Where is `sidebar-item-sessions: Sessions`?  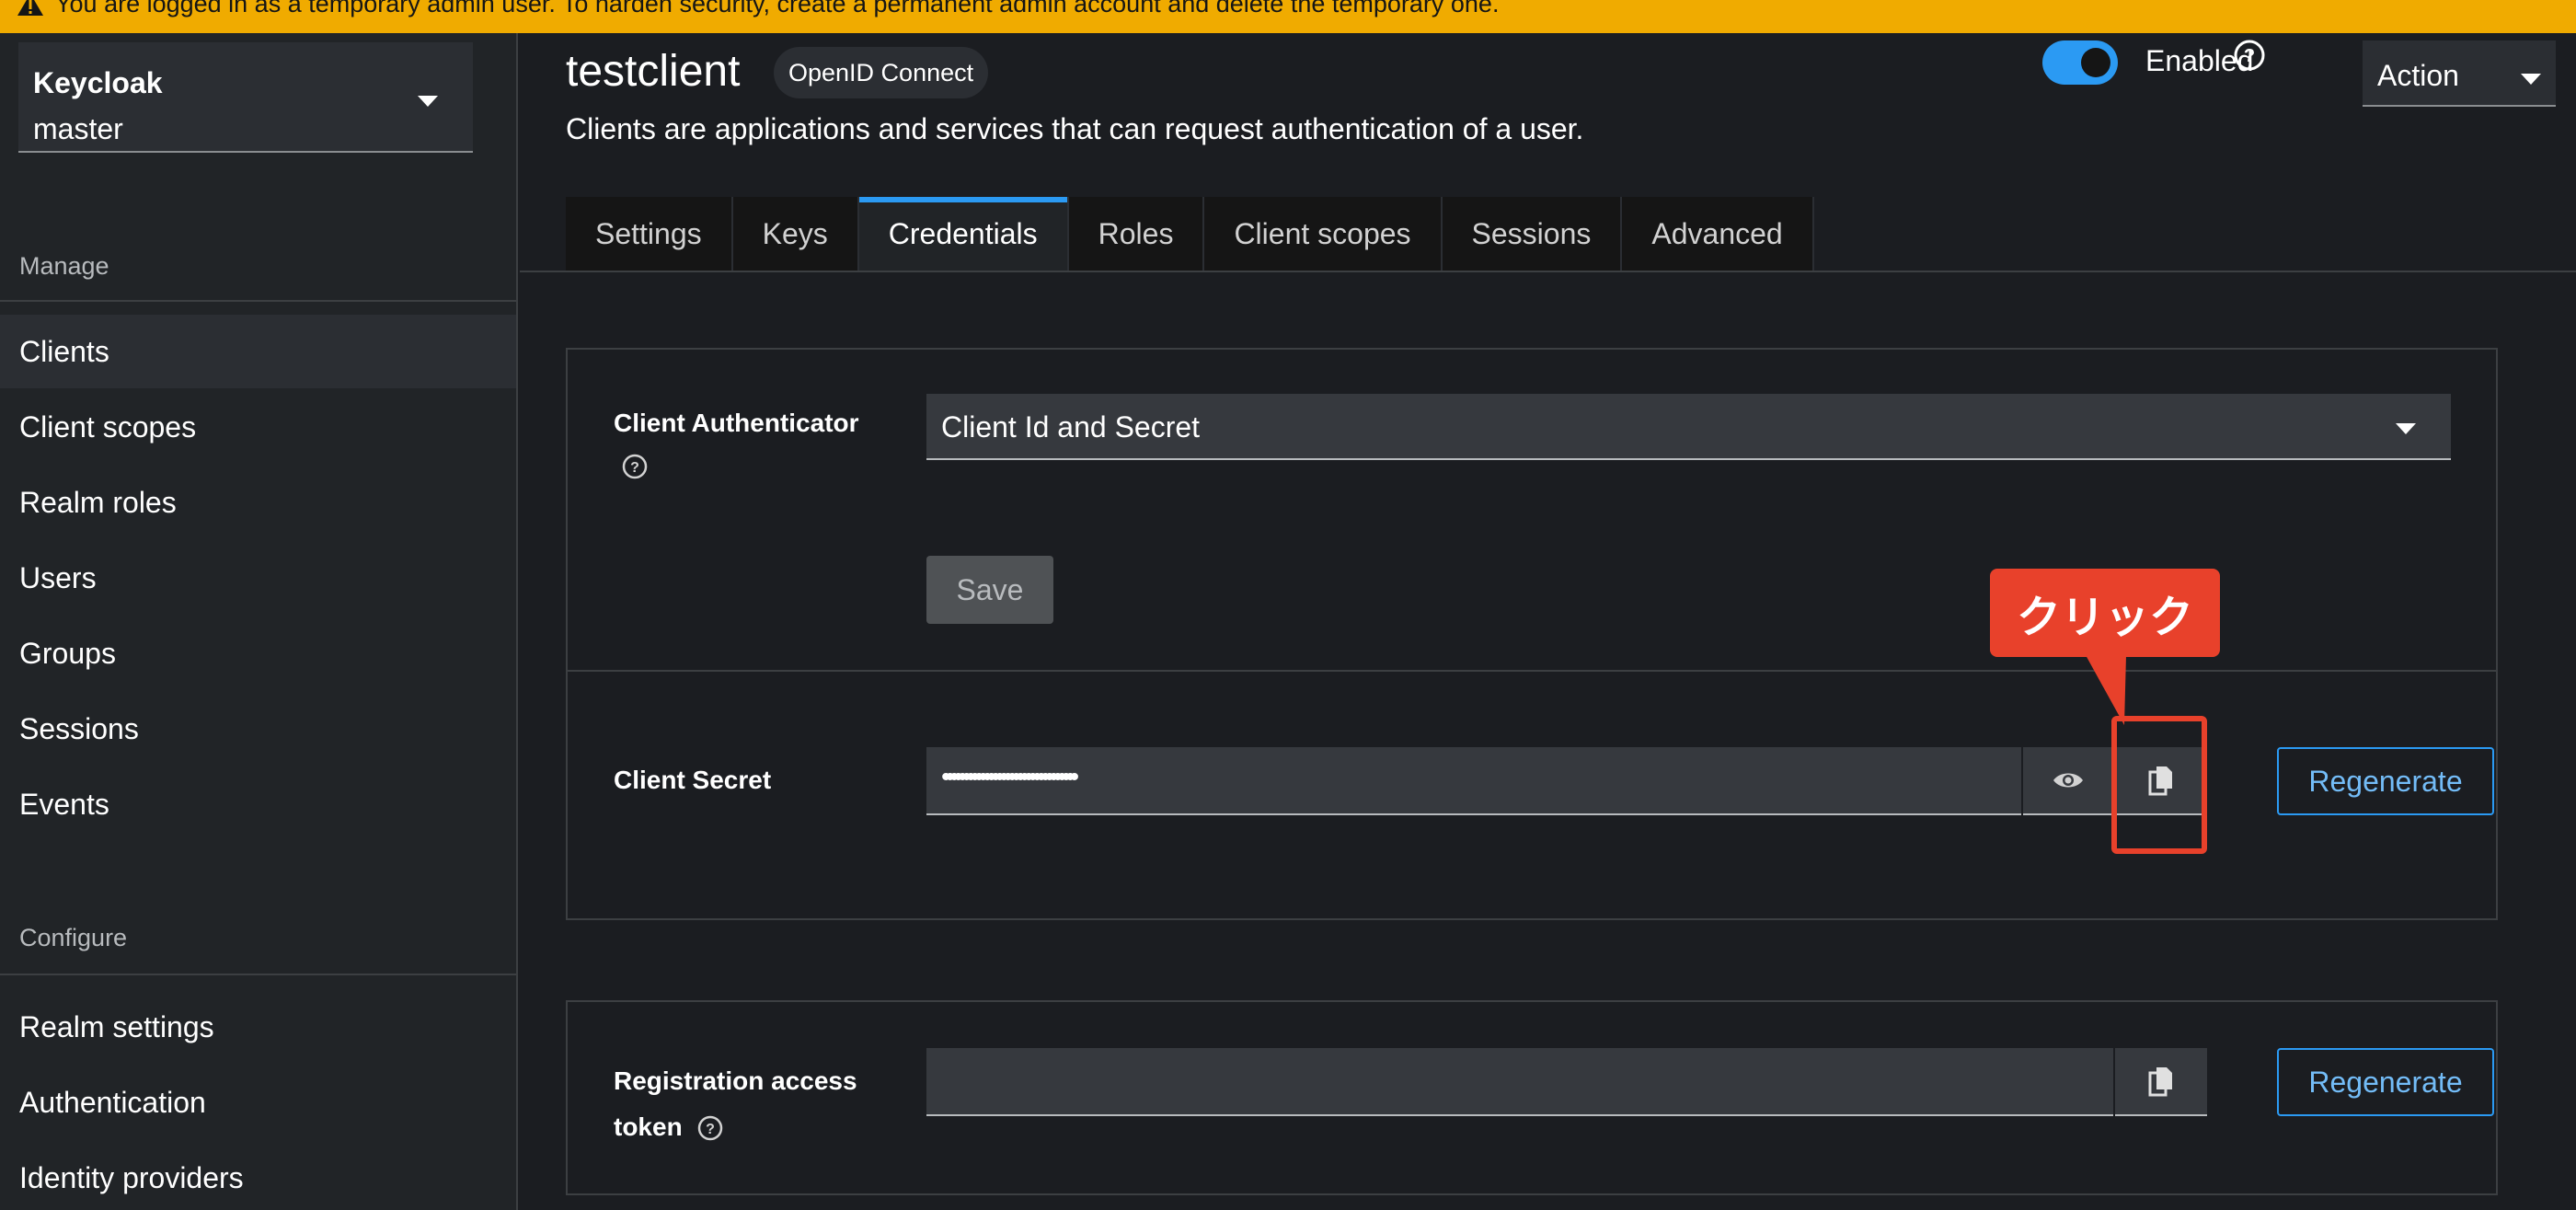 sidebar-item-sessions: Sessions is located at coordinates (258, 729).